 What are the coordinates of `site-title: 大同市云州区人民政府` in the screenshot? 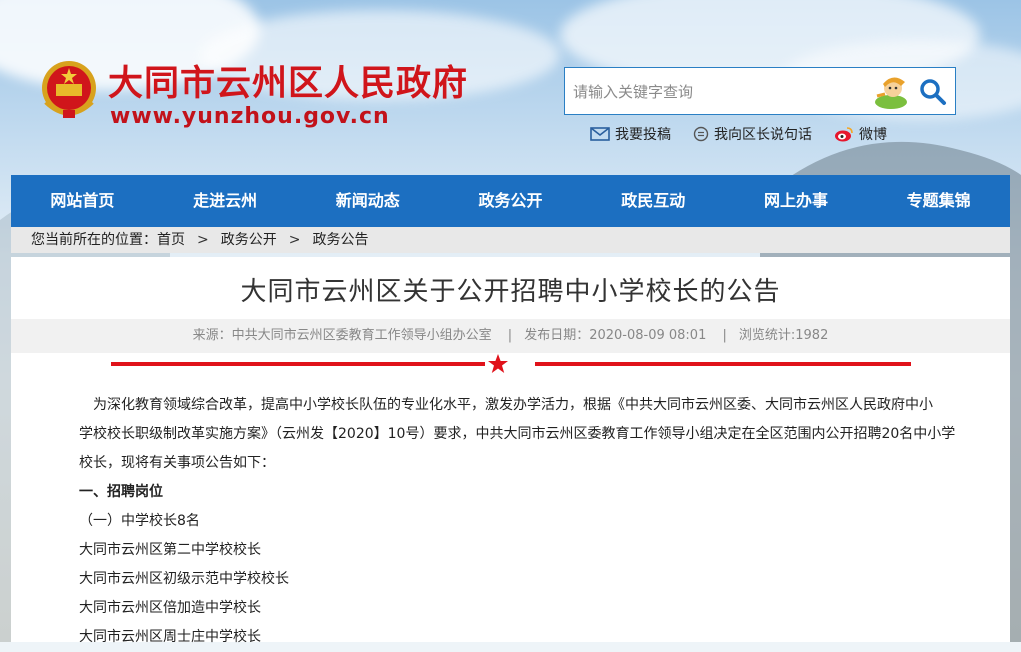 It's located at (288, 84).